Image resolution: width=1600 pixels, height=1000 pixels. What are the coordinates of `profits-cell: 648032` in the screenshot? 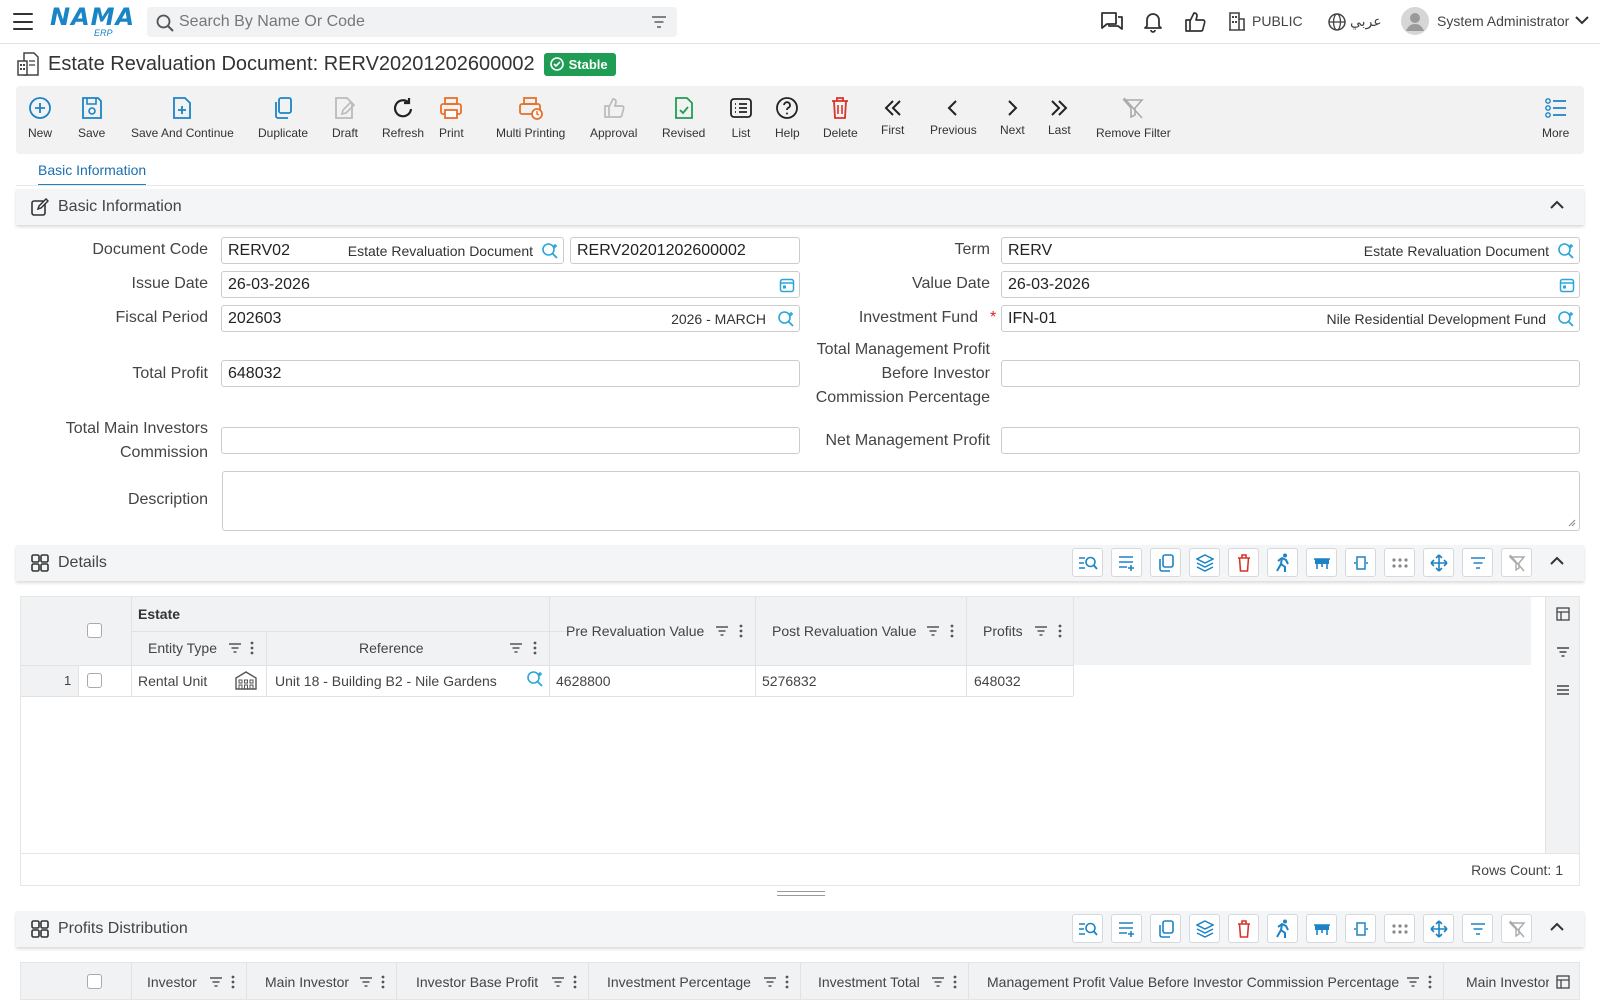 It's located at (997, 681).